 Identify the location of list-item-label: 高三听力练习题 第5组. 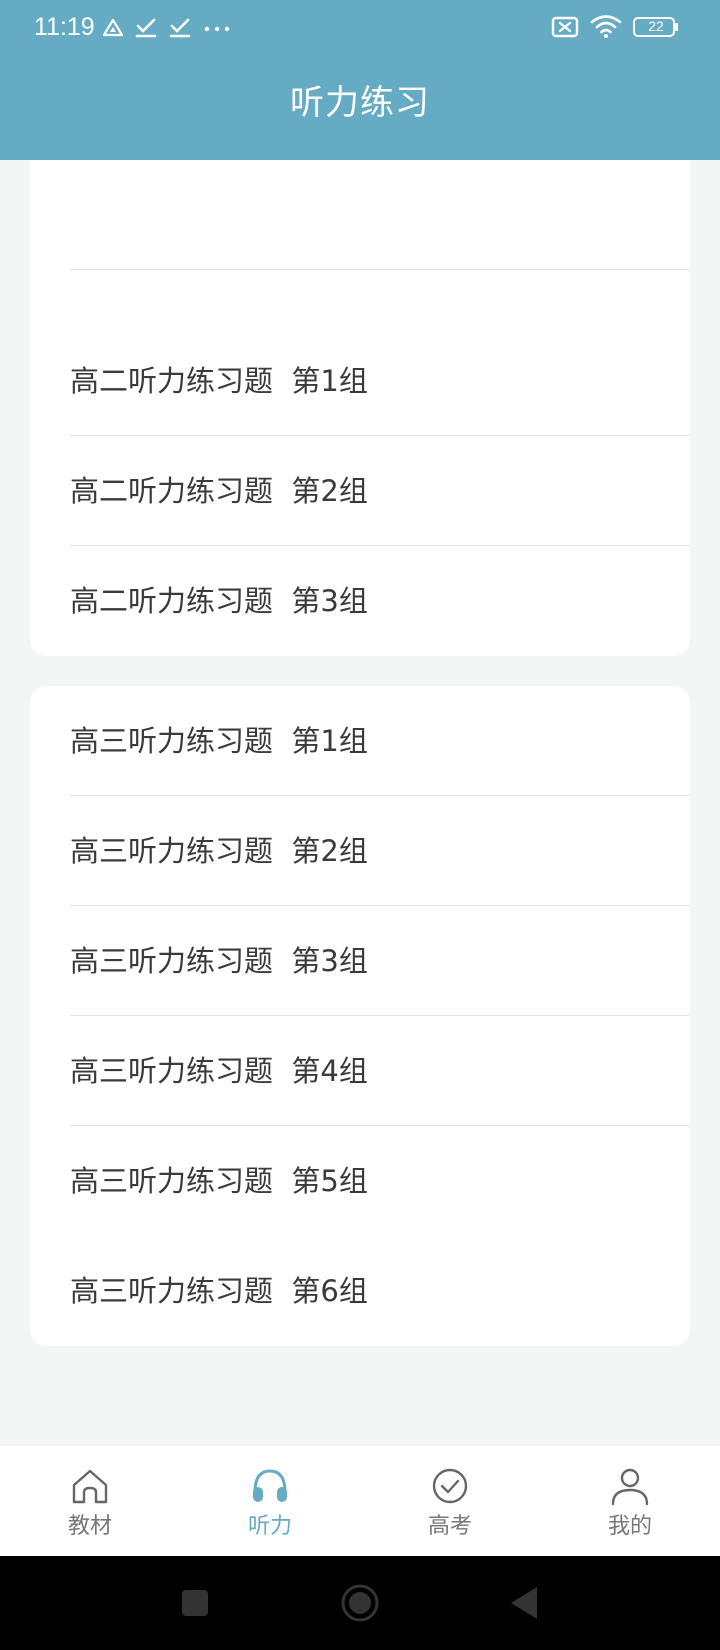
(219, 1181).